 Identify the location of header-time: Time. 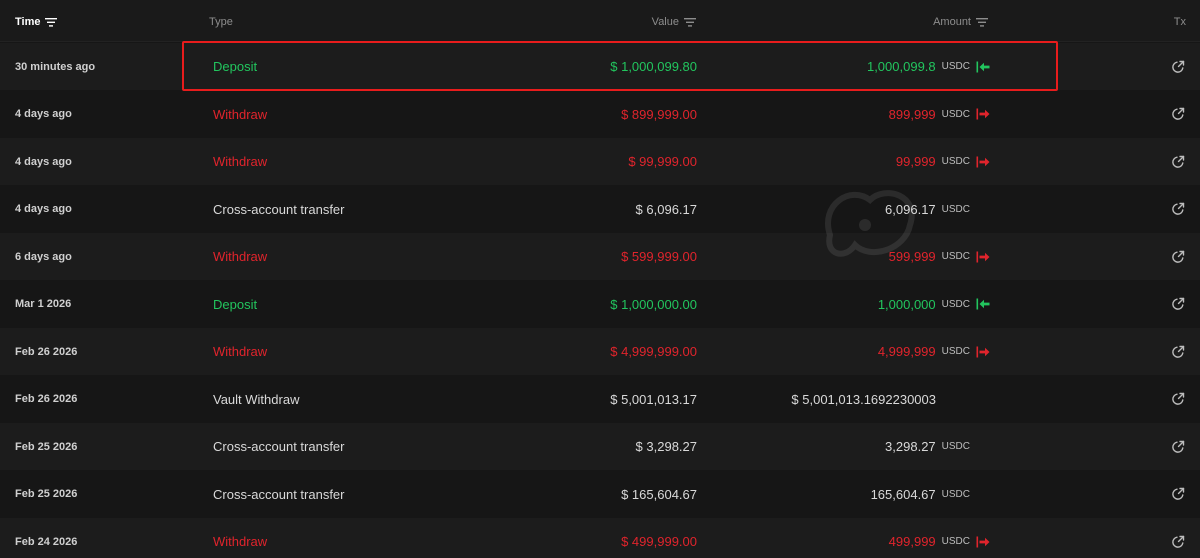
(36, 22).